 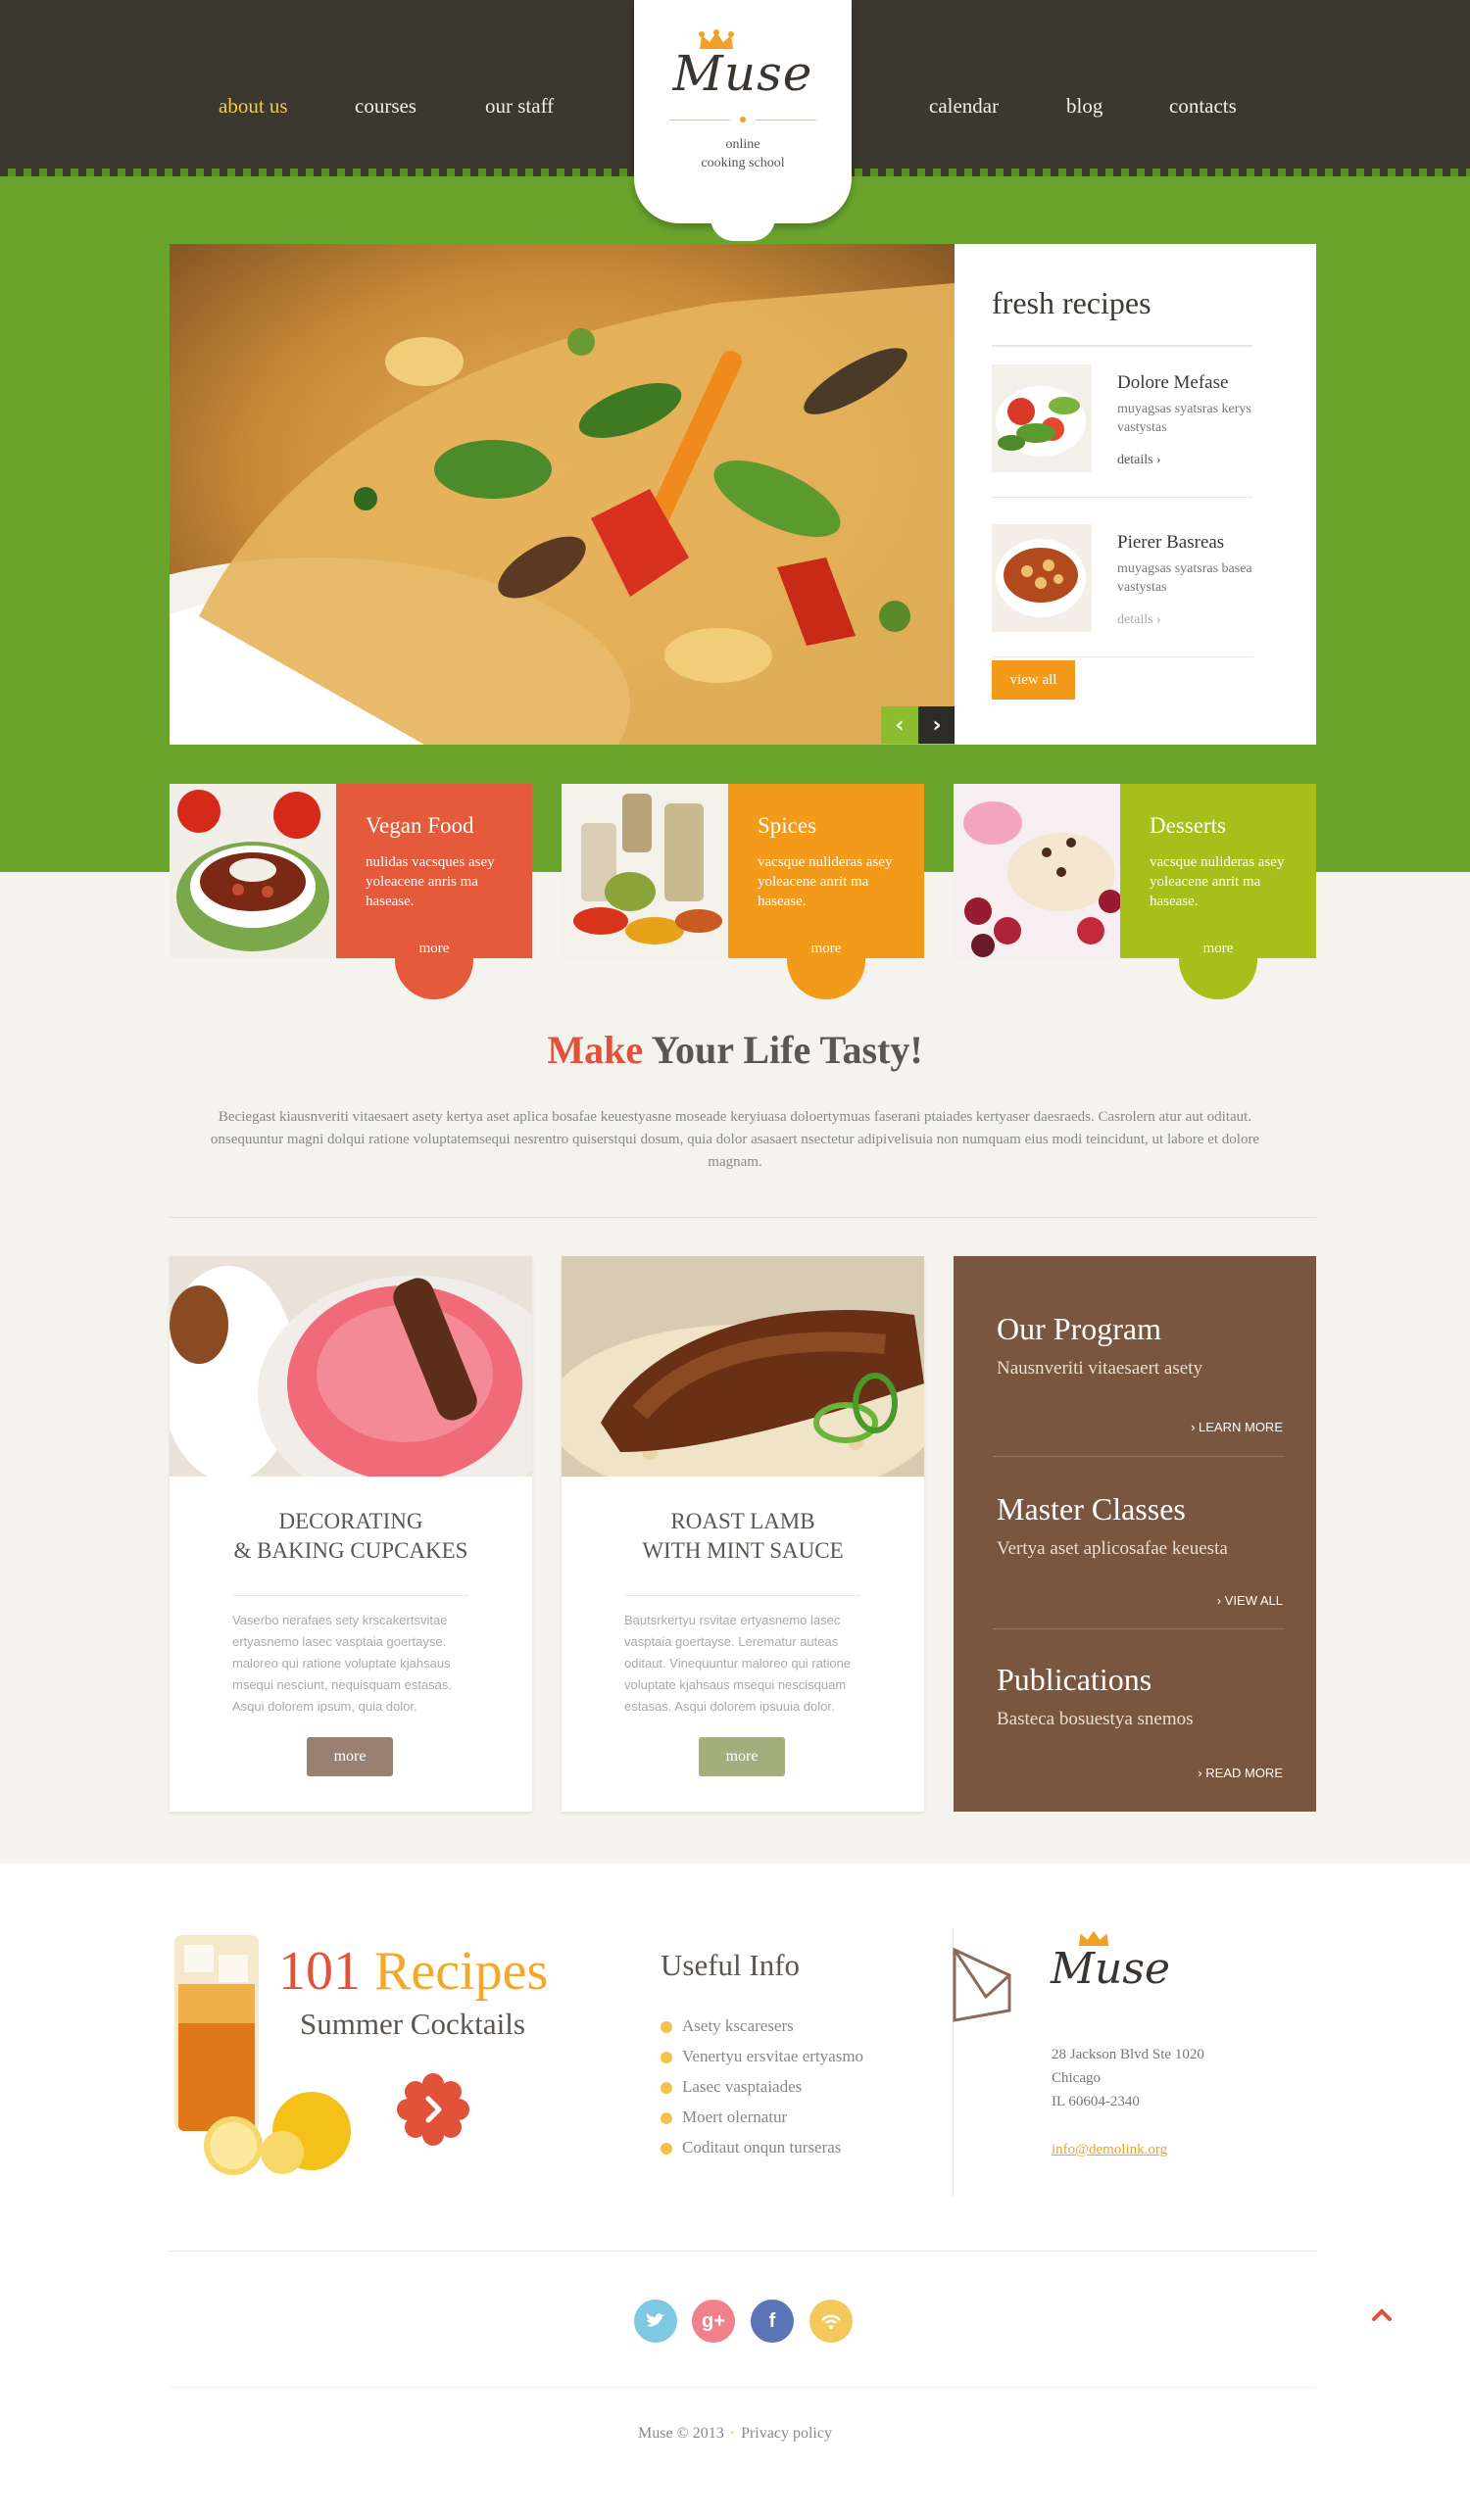 What do you see at coordinates (519, 106) in the screenshot?
I see `nav-our-staff: our staff` at bounding box center [519, 106].